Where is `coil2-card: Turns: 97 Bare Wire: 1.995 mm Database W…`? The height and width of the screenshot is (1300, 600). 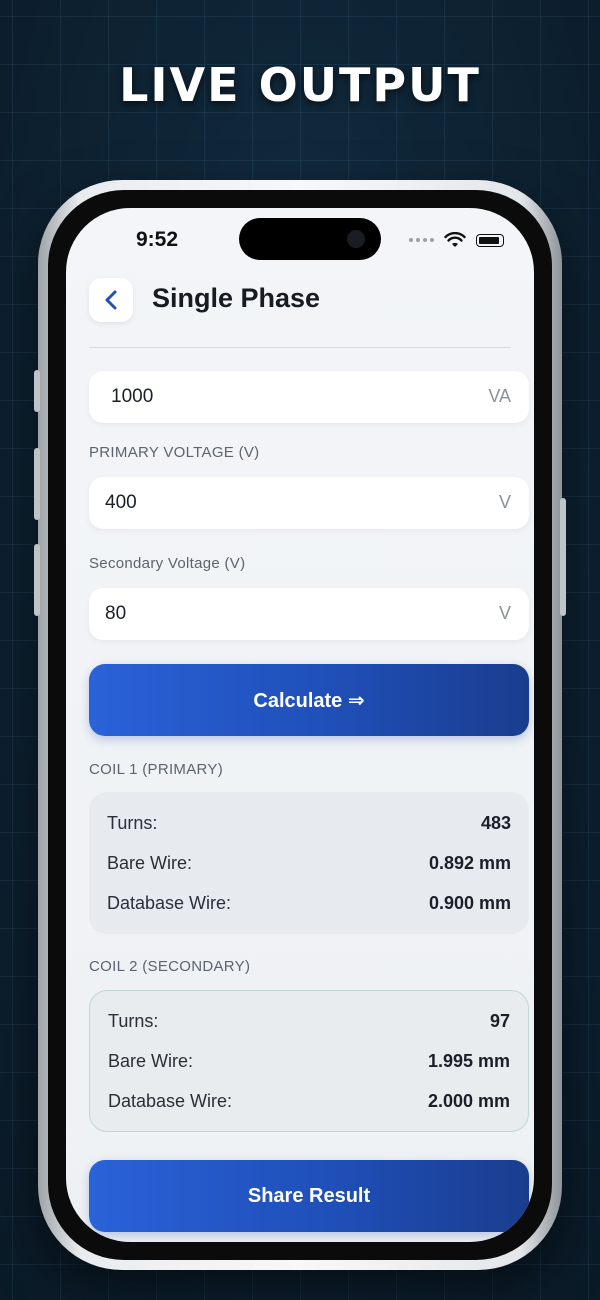
coil2-card: Turns: 97 Bare Wire: 1.995 mm Database W… is located at coordinates (309, 1061).